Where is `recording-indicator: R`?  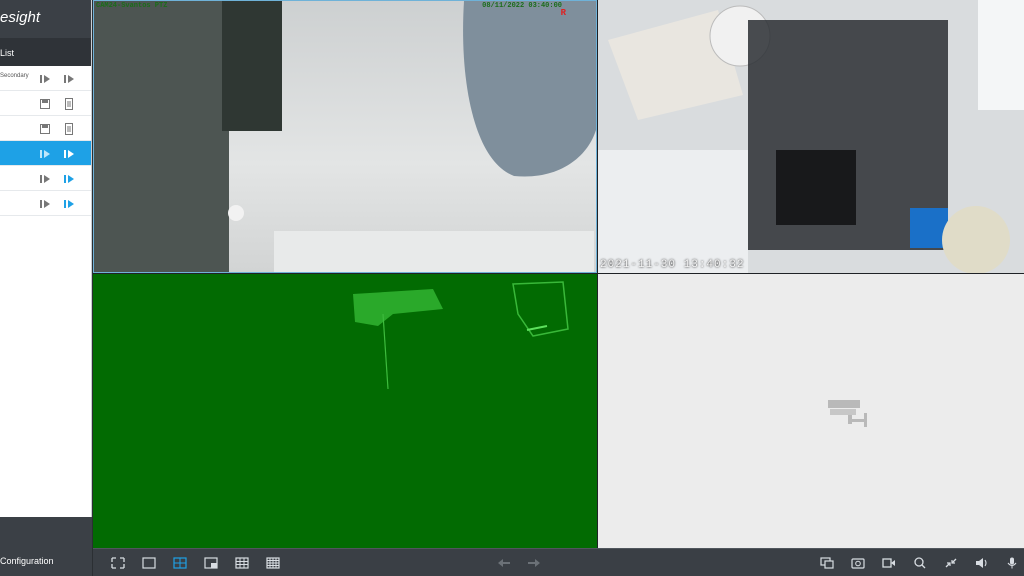
recording-indicator: R is located at coordinates (563, 13).